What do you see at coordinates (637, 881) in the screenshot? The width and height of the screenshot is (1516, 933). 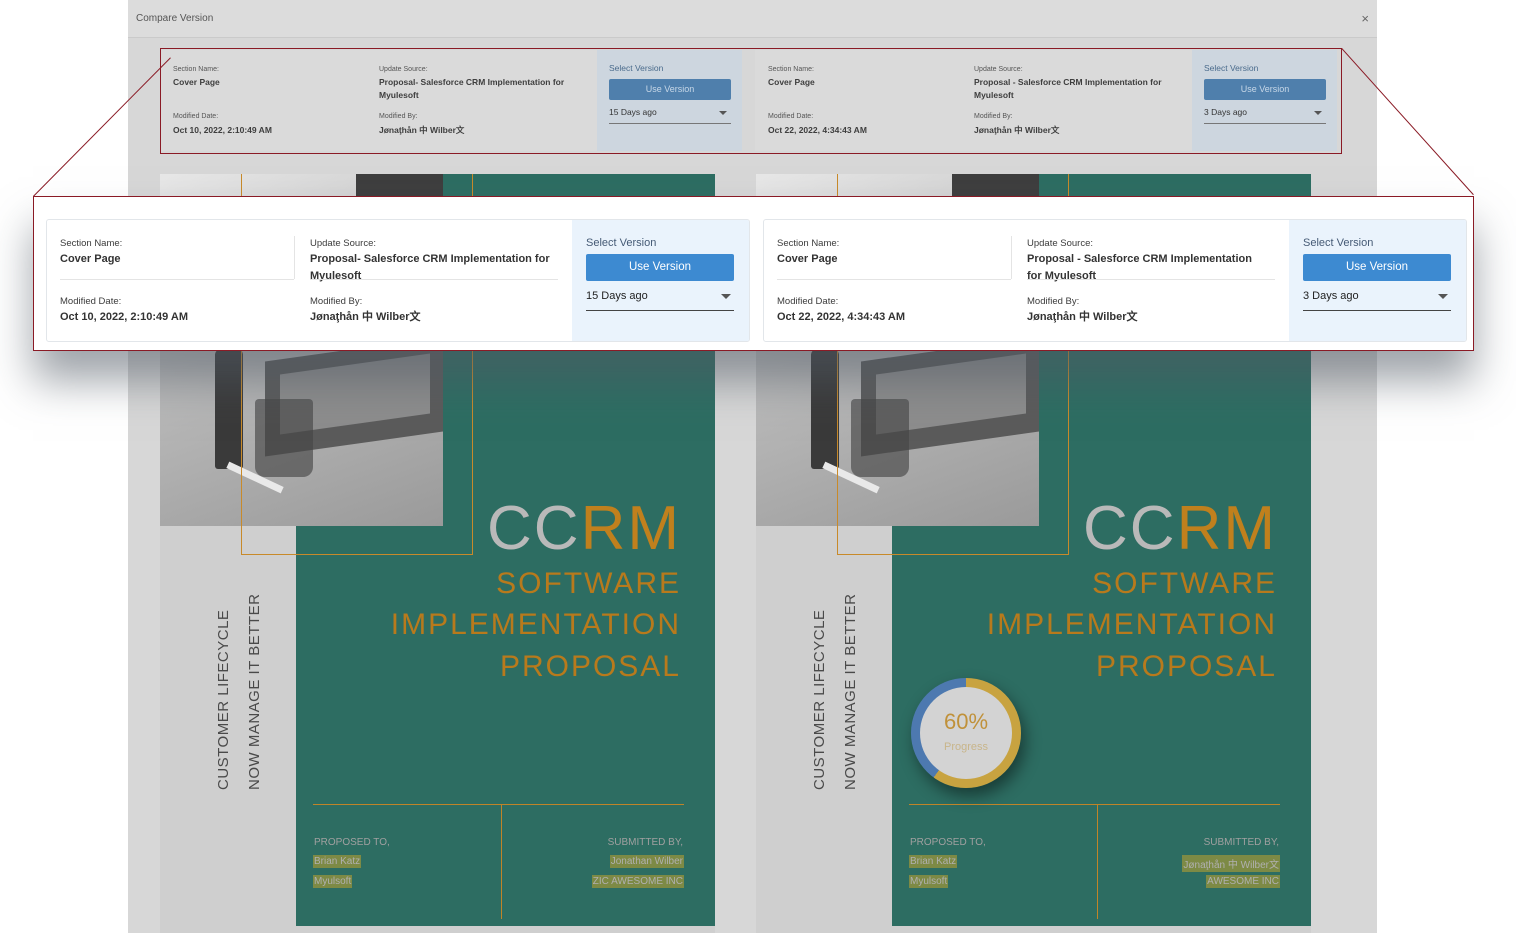 I see `submitter-company: ZIC AWESOME INC` at bounding box center [637, 881].